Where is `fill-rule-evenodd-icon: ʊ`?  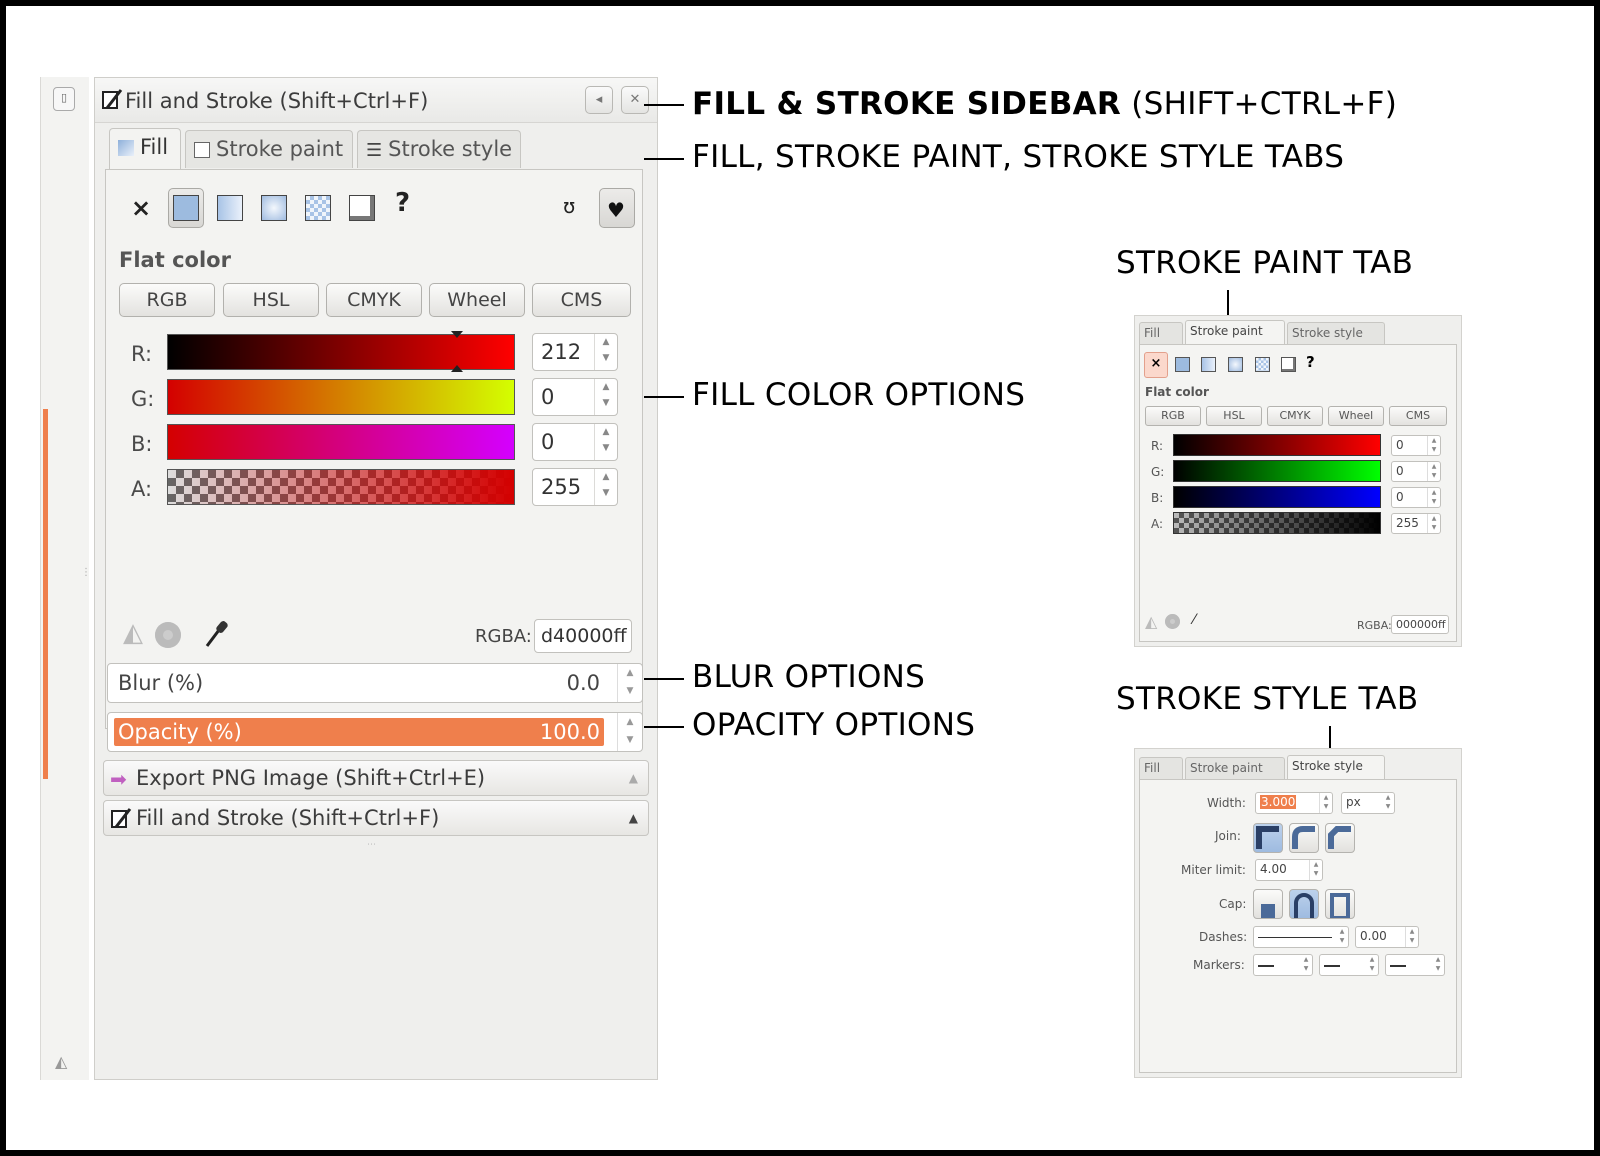
fill-rule-evenodd-icon: ʊ is located at coordinates (569, 206).